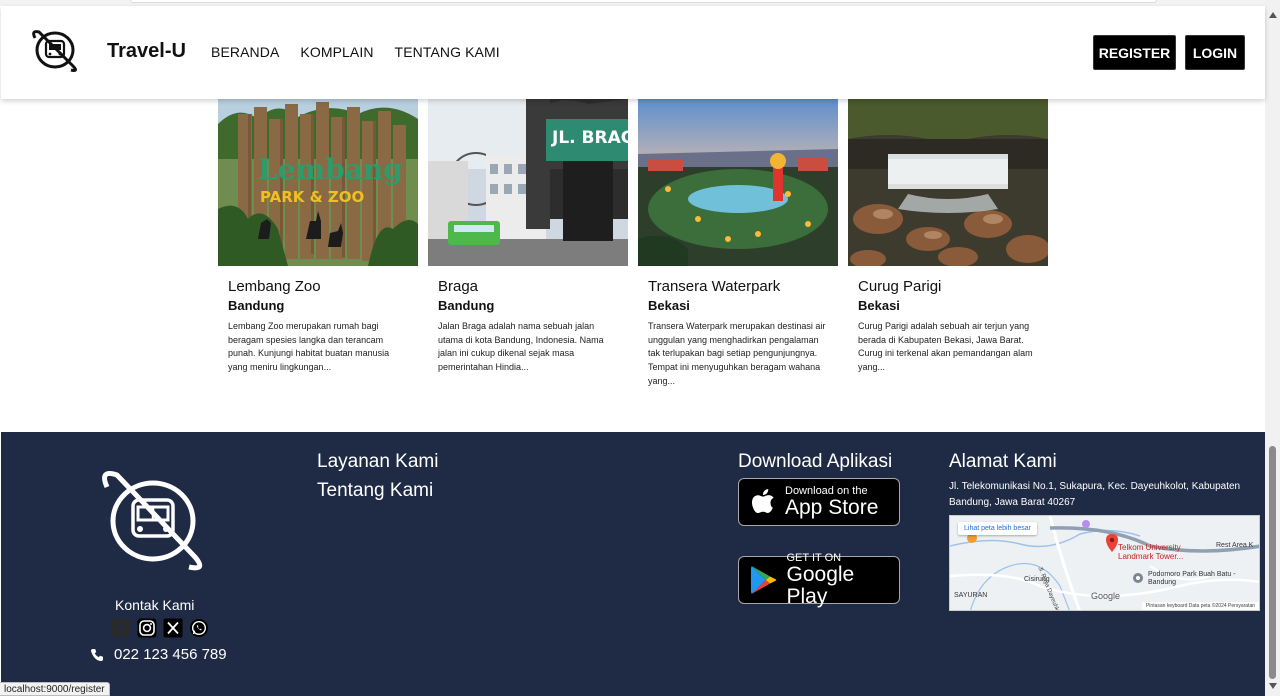 This screenshot has width=1280, height=696. I want to click on status-bar-url: localhost:9000/register, so click(55, 689).